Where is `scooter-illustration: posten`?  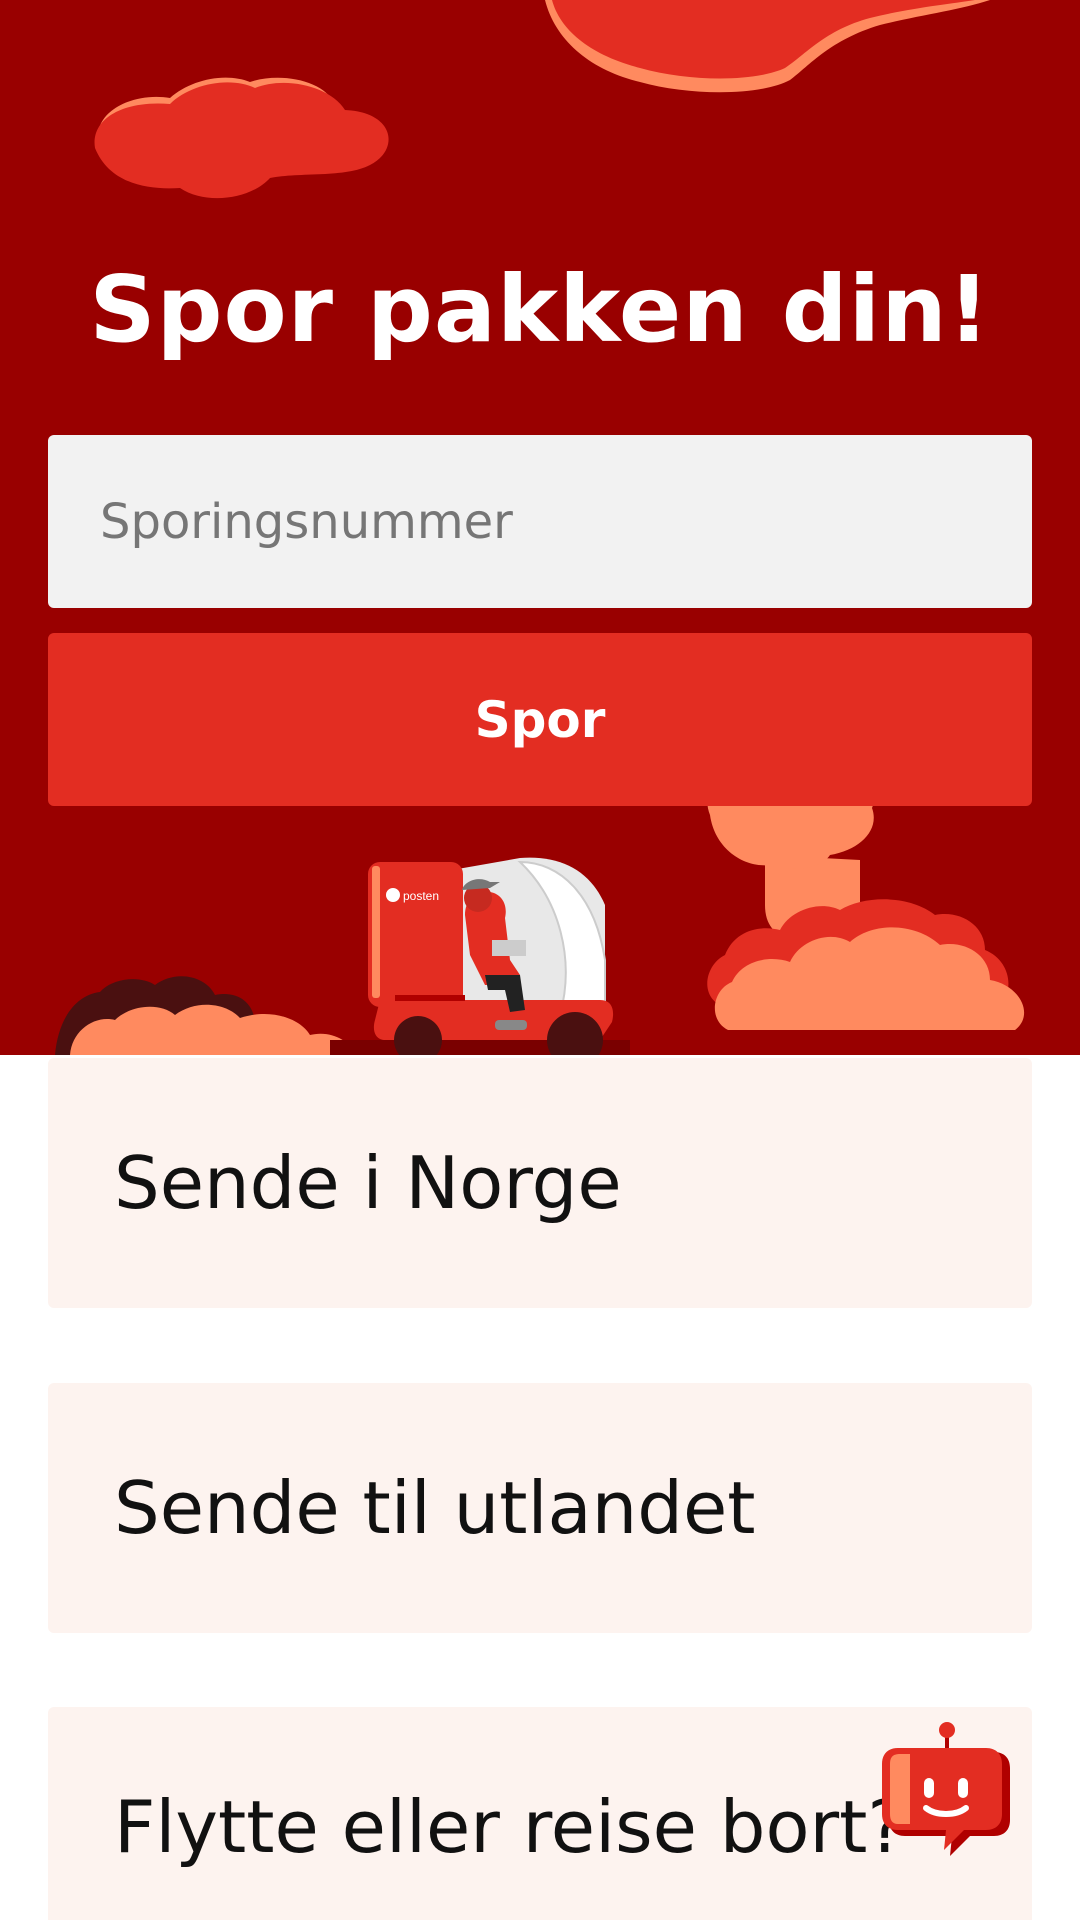 scooter-illustration: posten is located at coordinates (491, 956).